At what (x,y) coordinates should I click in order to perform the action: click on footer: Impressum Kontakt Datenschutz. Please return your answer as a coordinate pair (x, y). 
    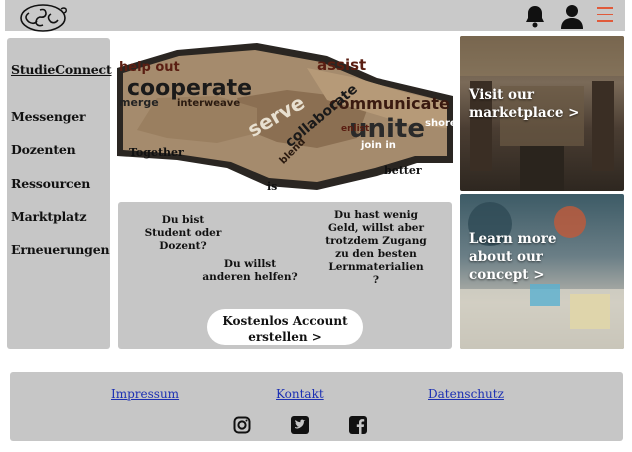
    Looking at the image, I should click on (316, 406).